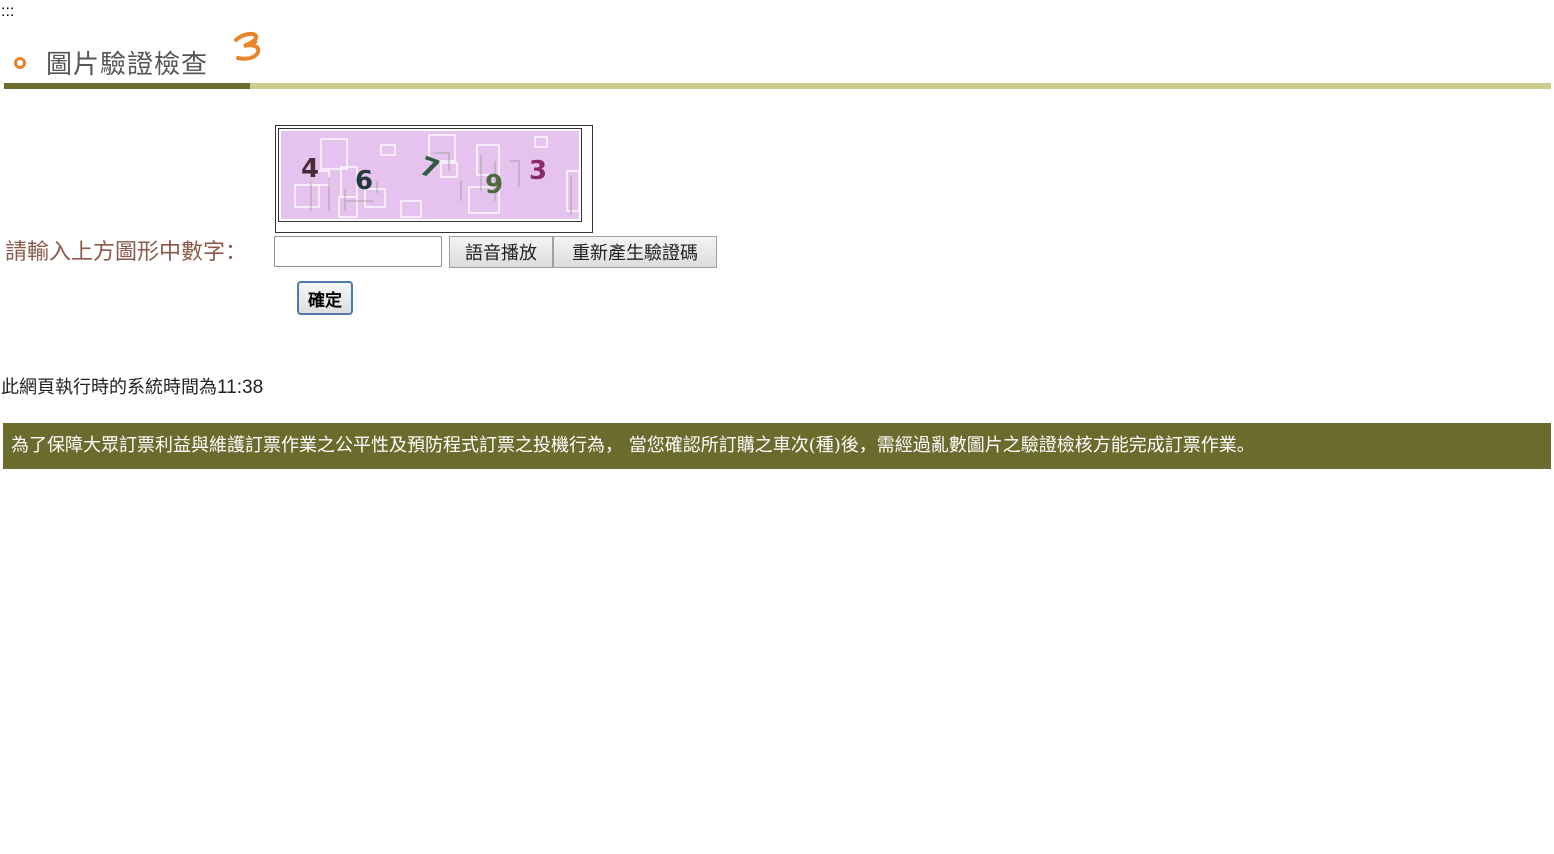 The width and height of the screenshot is (1554, 854). What do you see at coordinates (126, 252) in the screenshot?
I see `captcha-prompt-label: 請輸入上方圖形中數字：` at bounding box center [126, 252].